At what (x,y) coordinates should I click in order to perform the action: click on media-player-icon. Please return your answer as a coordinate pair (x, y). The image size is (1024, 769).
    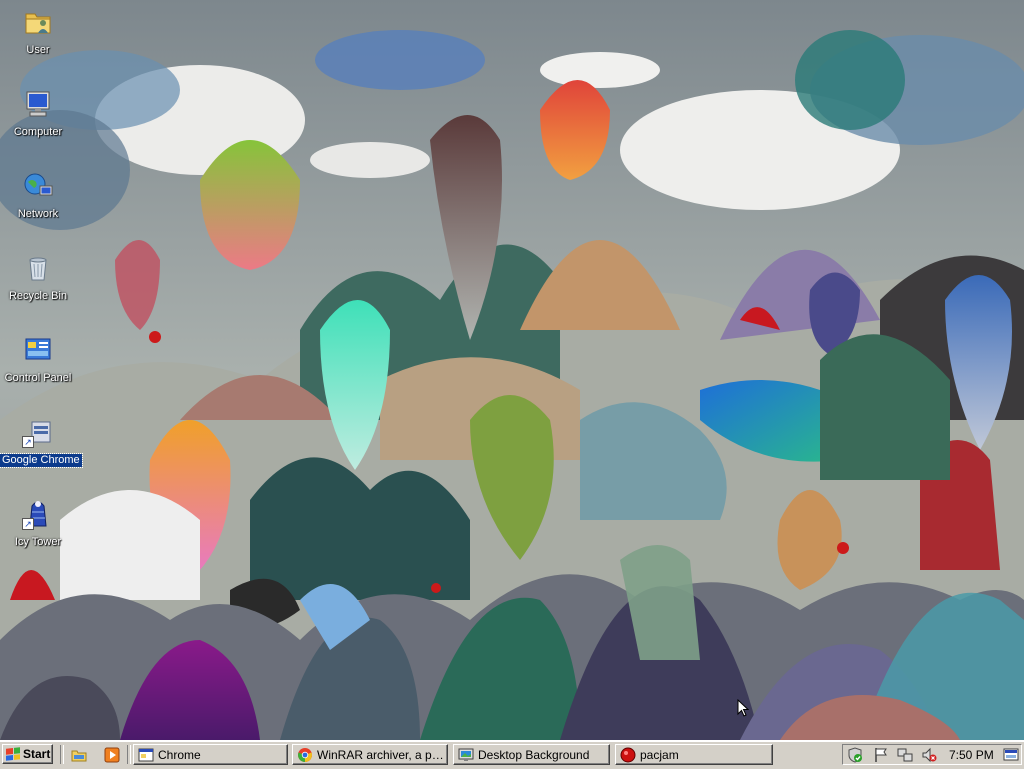
    Looking at the image, I should click on (112, 755).